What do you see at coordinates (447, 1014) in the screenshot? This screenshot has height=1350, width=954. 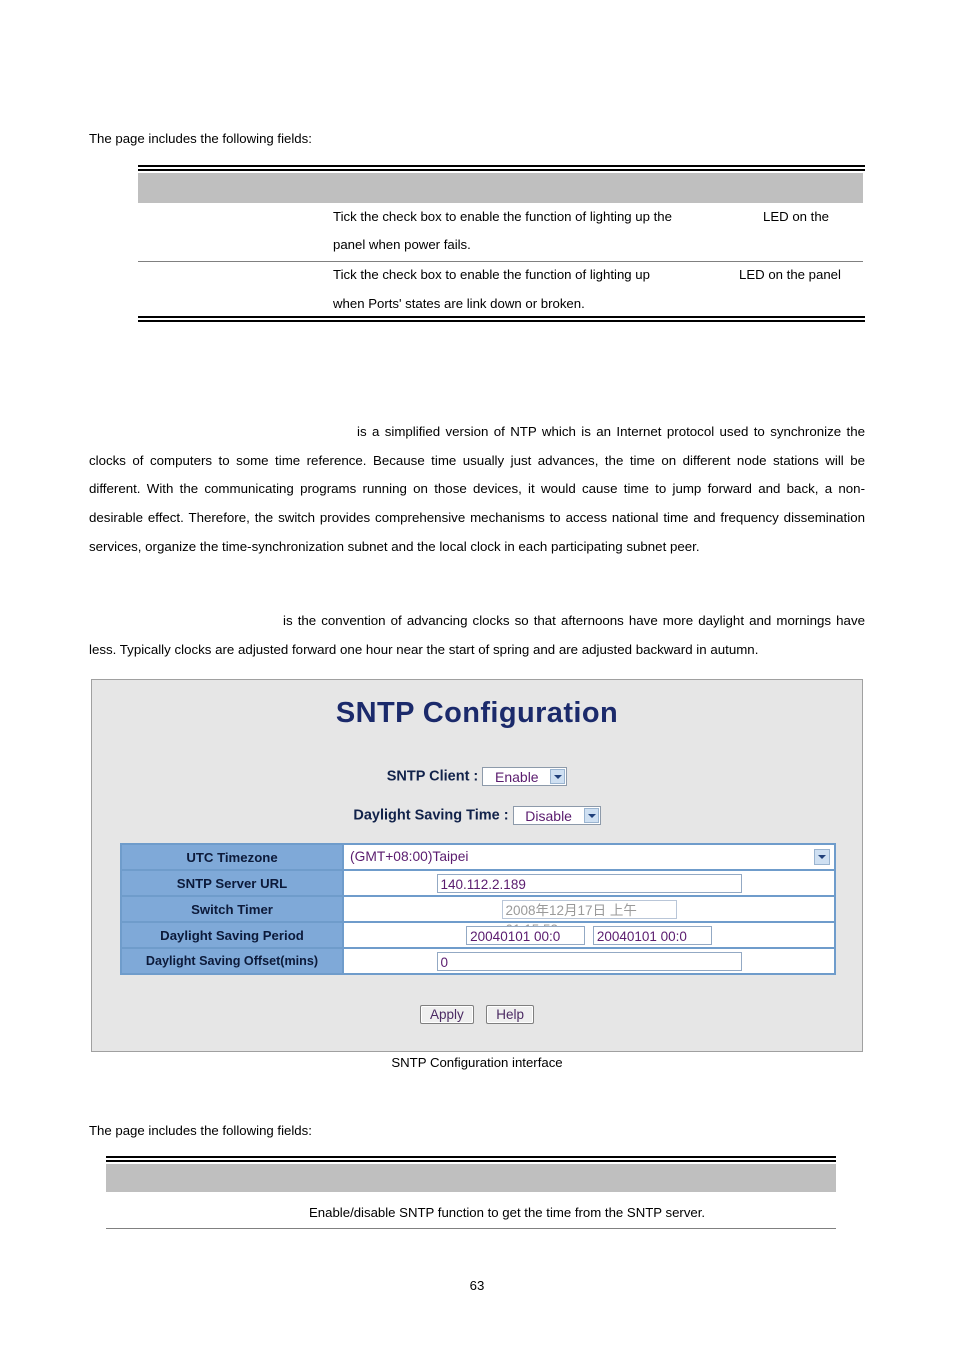 I see `apply-button: Apply` at bounding box center [447, 1014].